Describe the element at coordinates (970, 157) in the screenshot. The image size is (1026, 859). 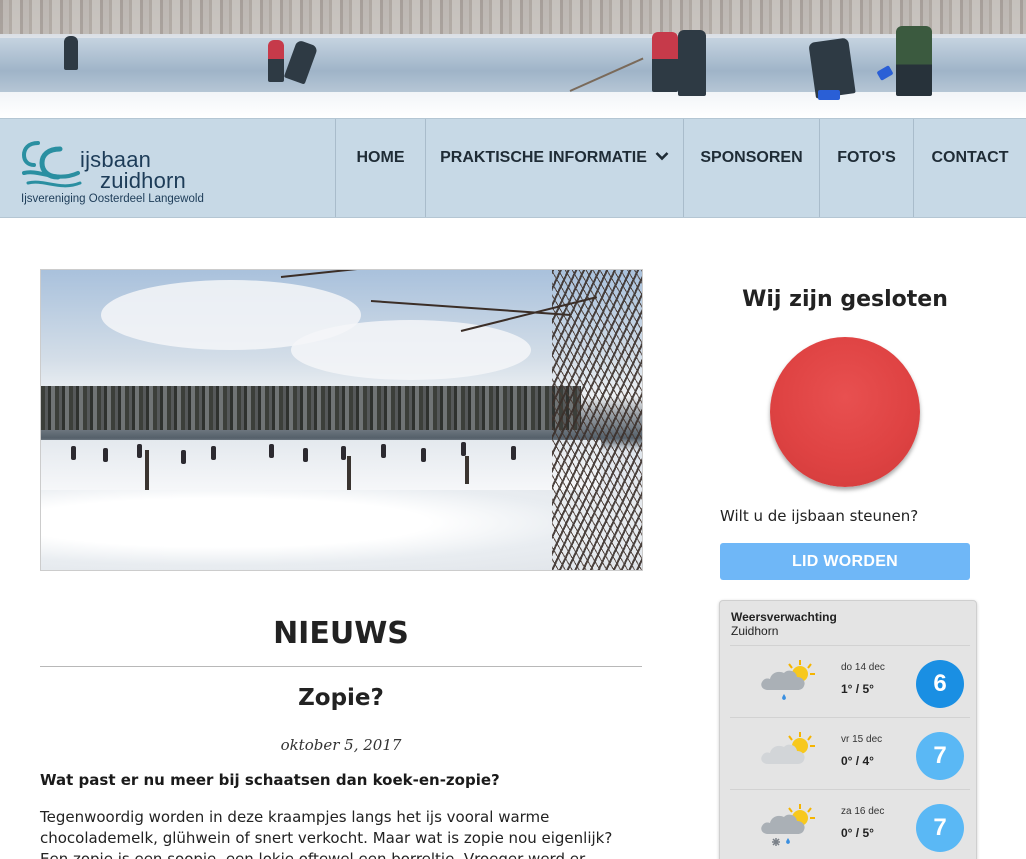
I see `nav-item-label: CONTACT` at that location.